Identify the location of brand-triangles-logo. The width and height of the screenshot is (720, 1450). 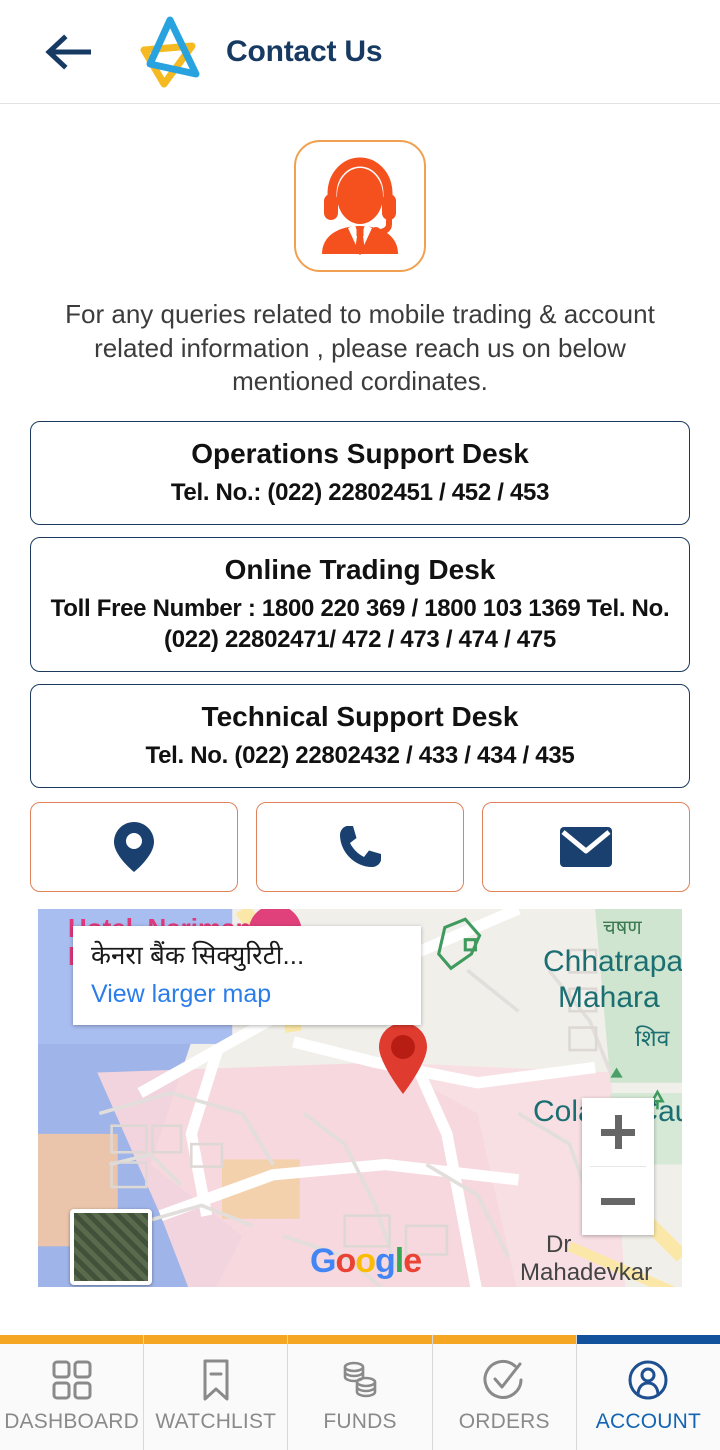
(164, 52).